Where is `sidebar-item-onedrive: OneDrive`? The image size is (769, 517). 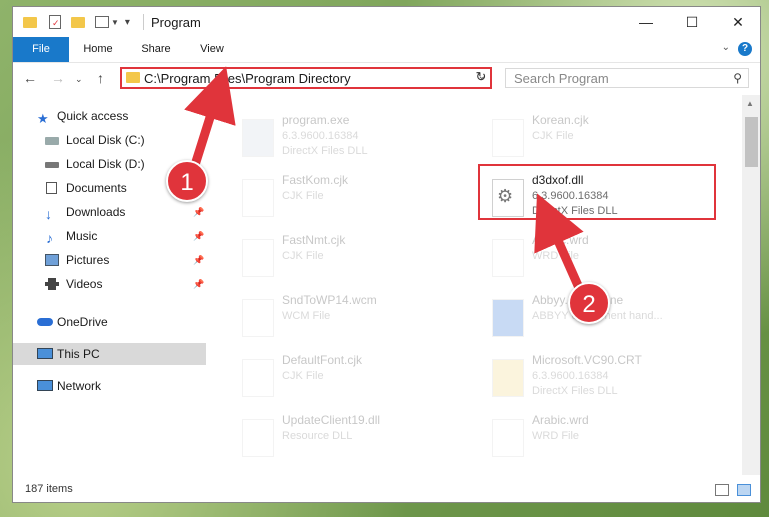 sidebar-item-onedrive: OneDrive is located at coordinates (109, 322).